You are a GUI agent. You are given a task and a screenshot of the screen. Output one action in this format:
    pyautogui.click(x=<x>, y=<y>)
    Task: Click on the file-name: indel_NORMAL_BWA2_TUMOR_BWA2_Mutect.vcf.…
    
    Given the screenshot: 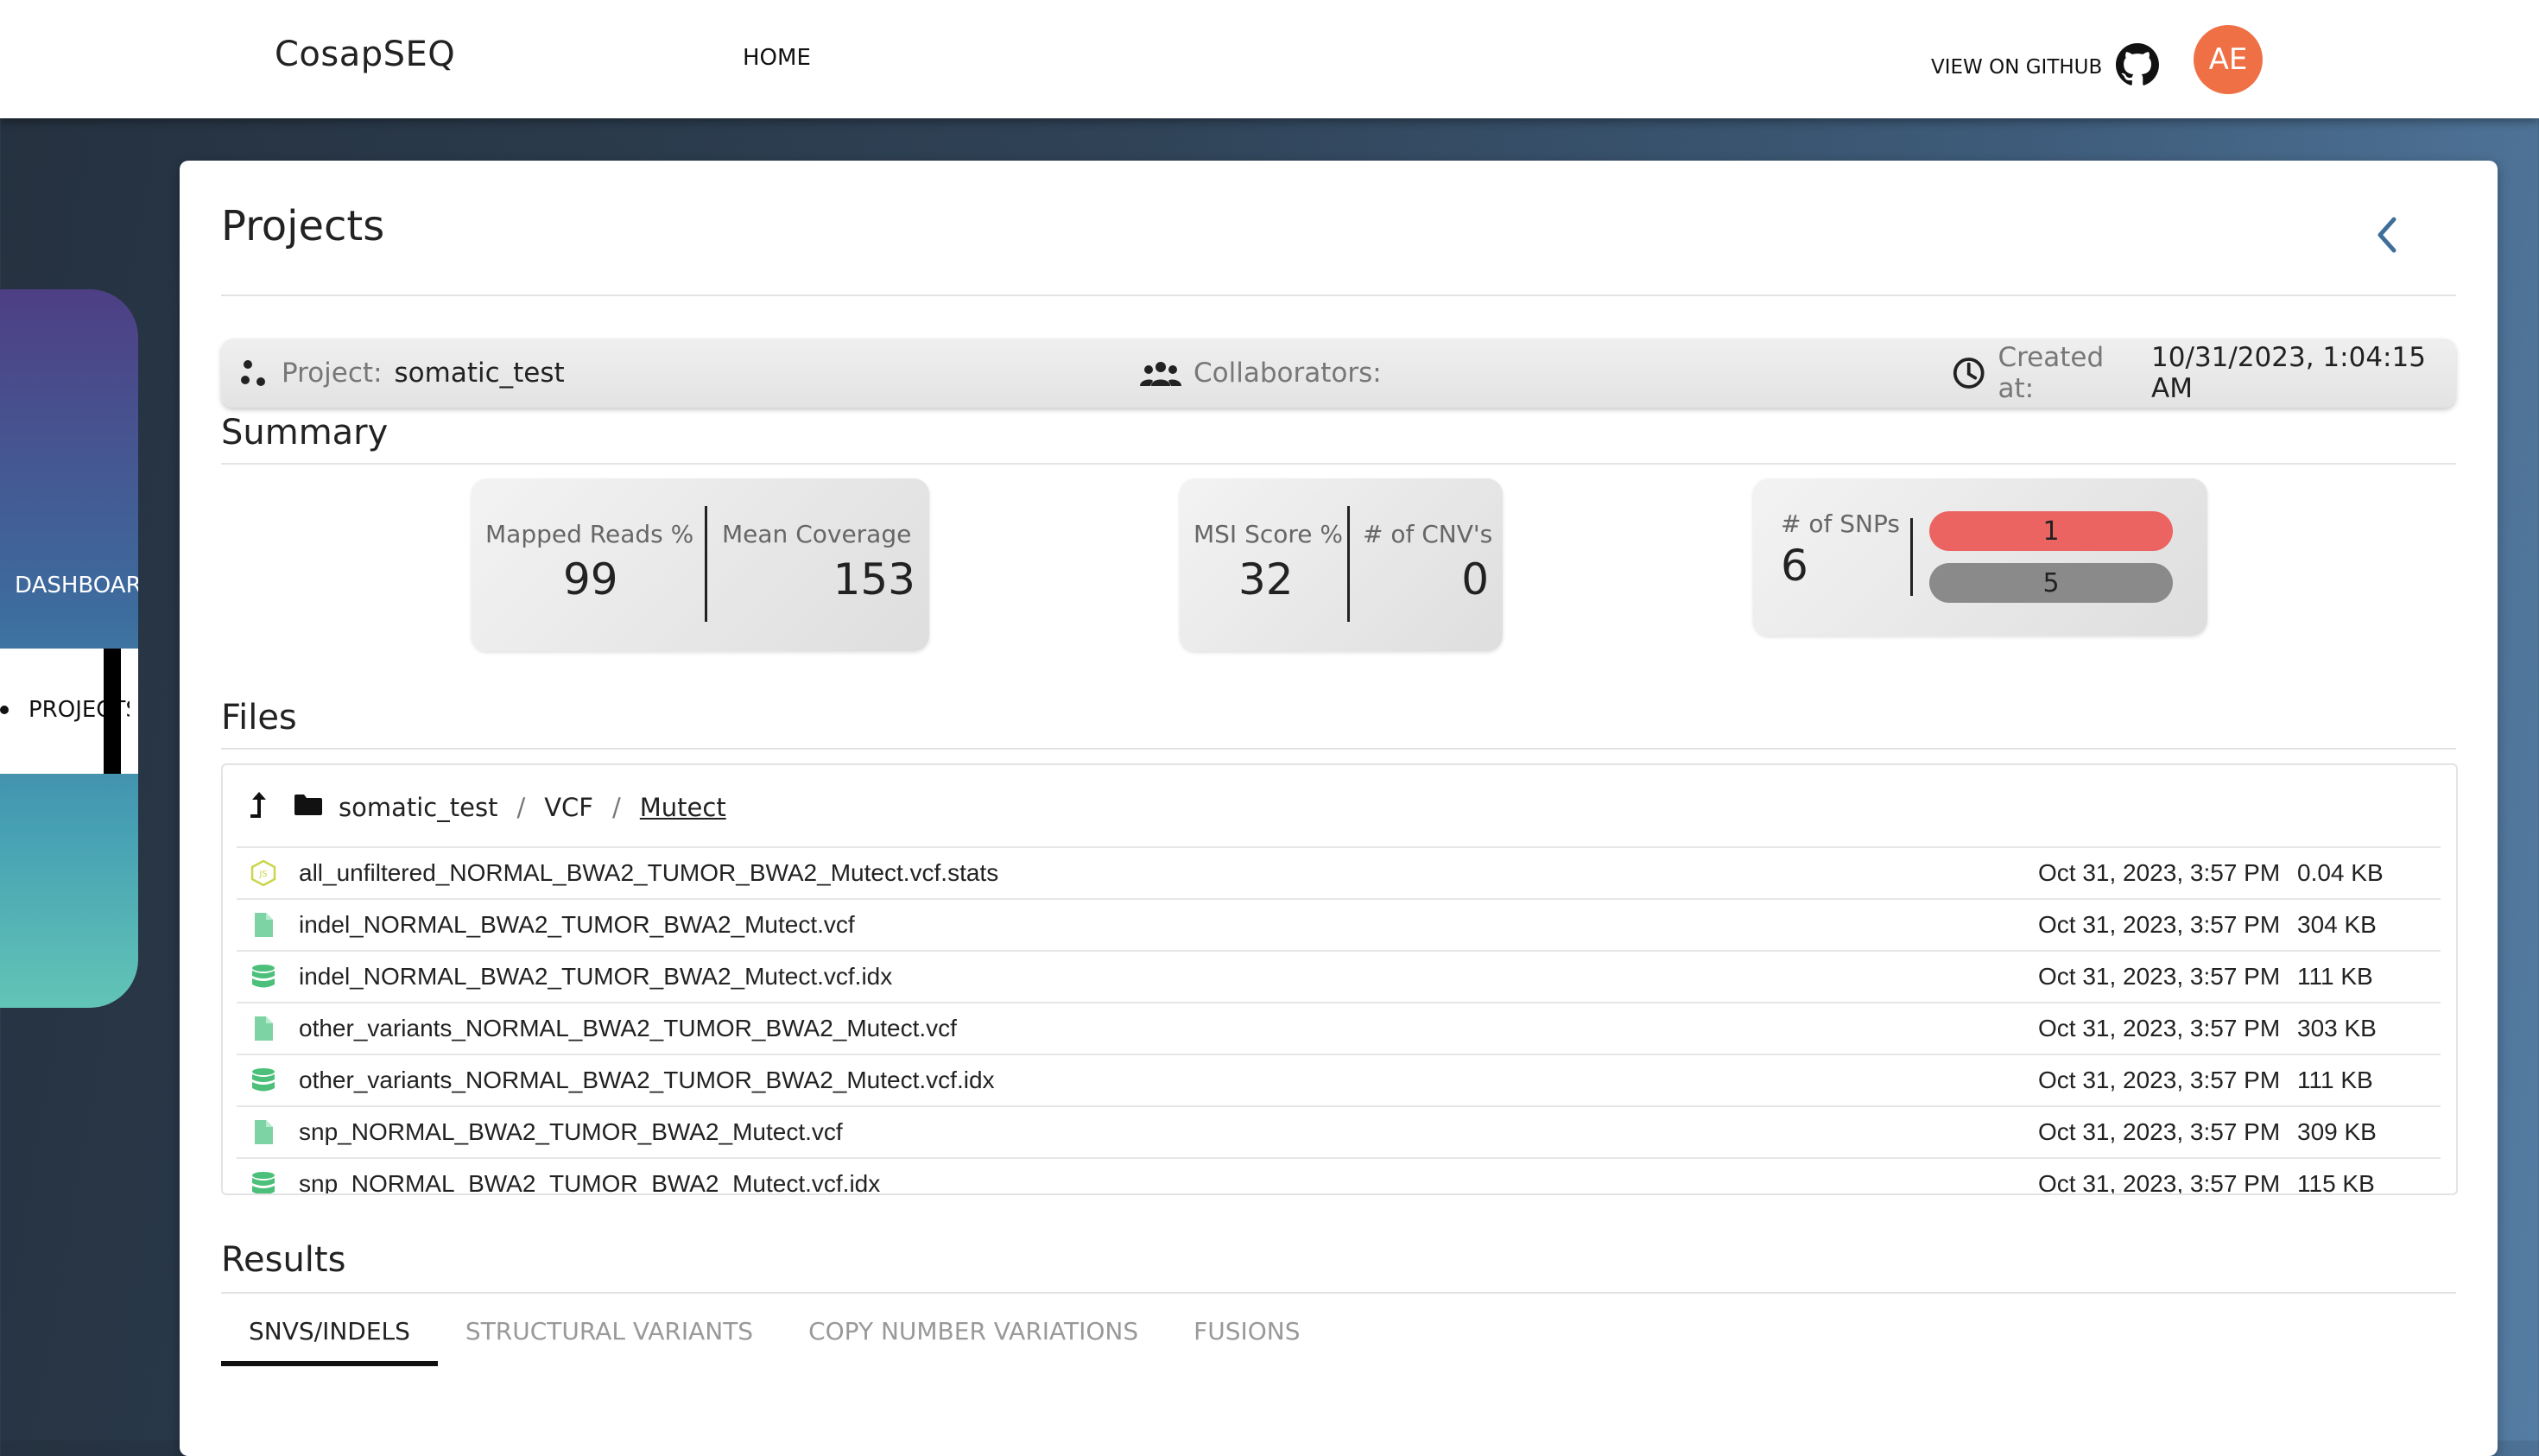 What is the action you would take?
    pyautogui.click(x=596, y=977)
    